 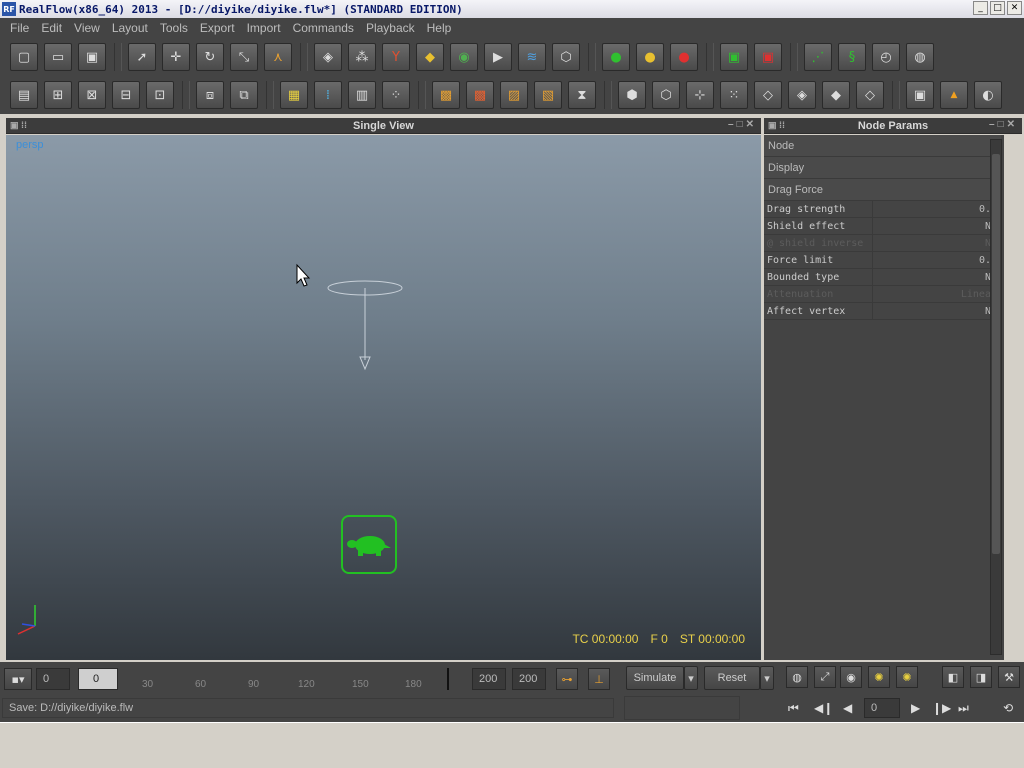 What do you see at coordinates (920, 57) in the screenshot?
I see `network-icon: ◍` at bounding box center [920, 57].